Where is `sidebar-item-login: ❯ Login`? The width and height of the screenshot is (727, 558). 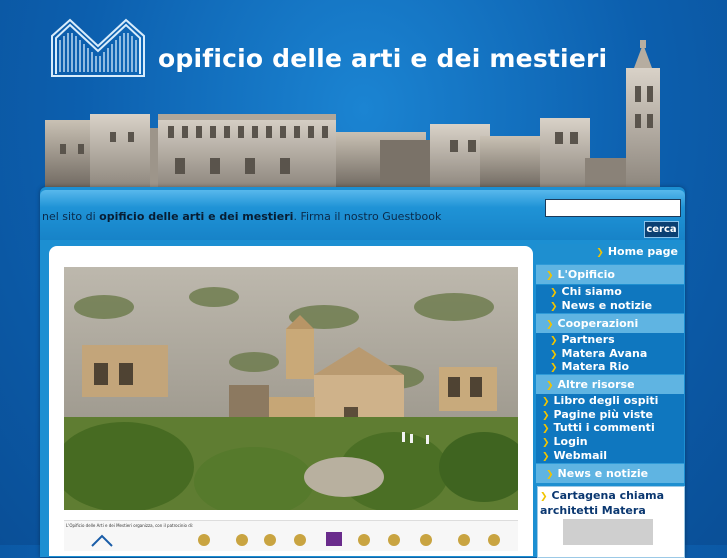 sidebar-item-login: ❯ Login is located at coordinates (610, 442).